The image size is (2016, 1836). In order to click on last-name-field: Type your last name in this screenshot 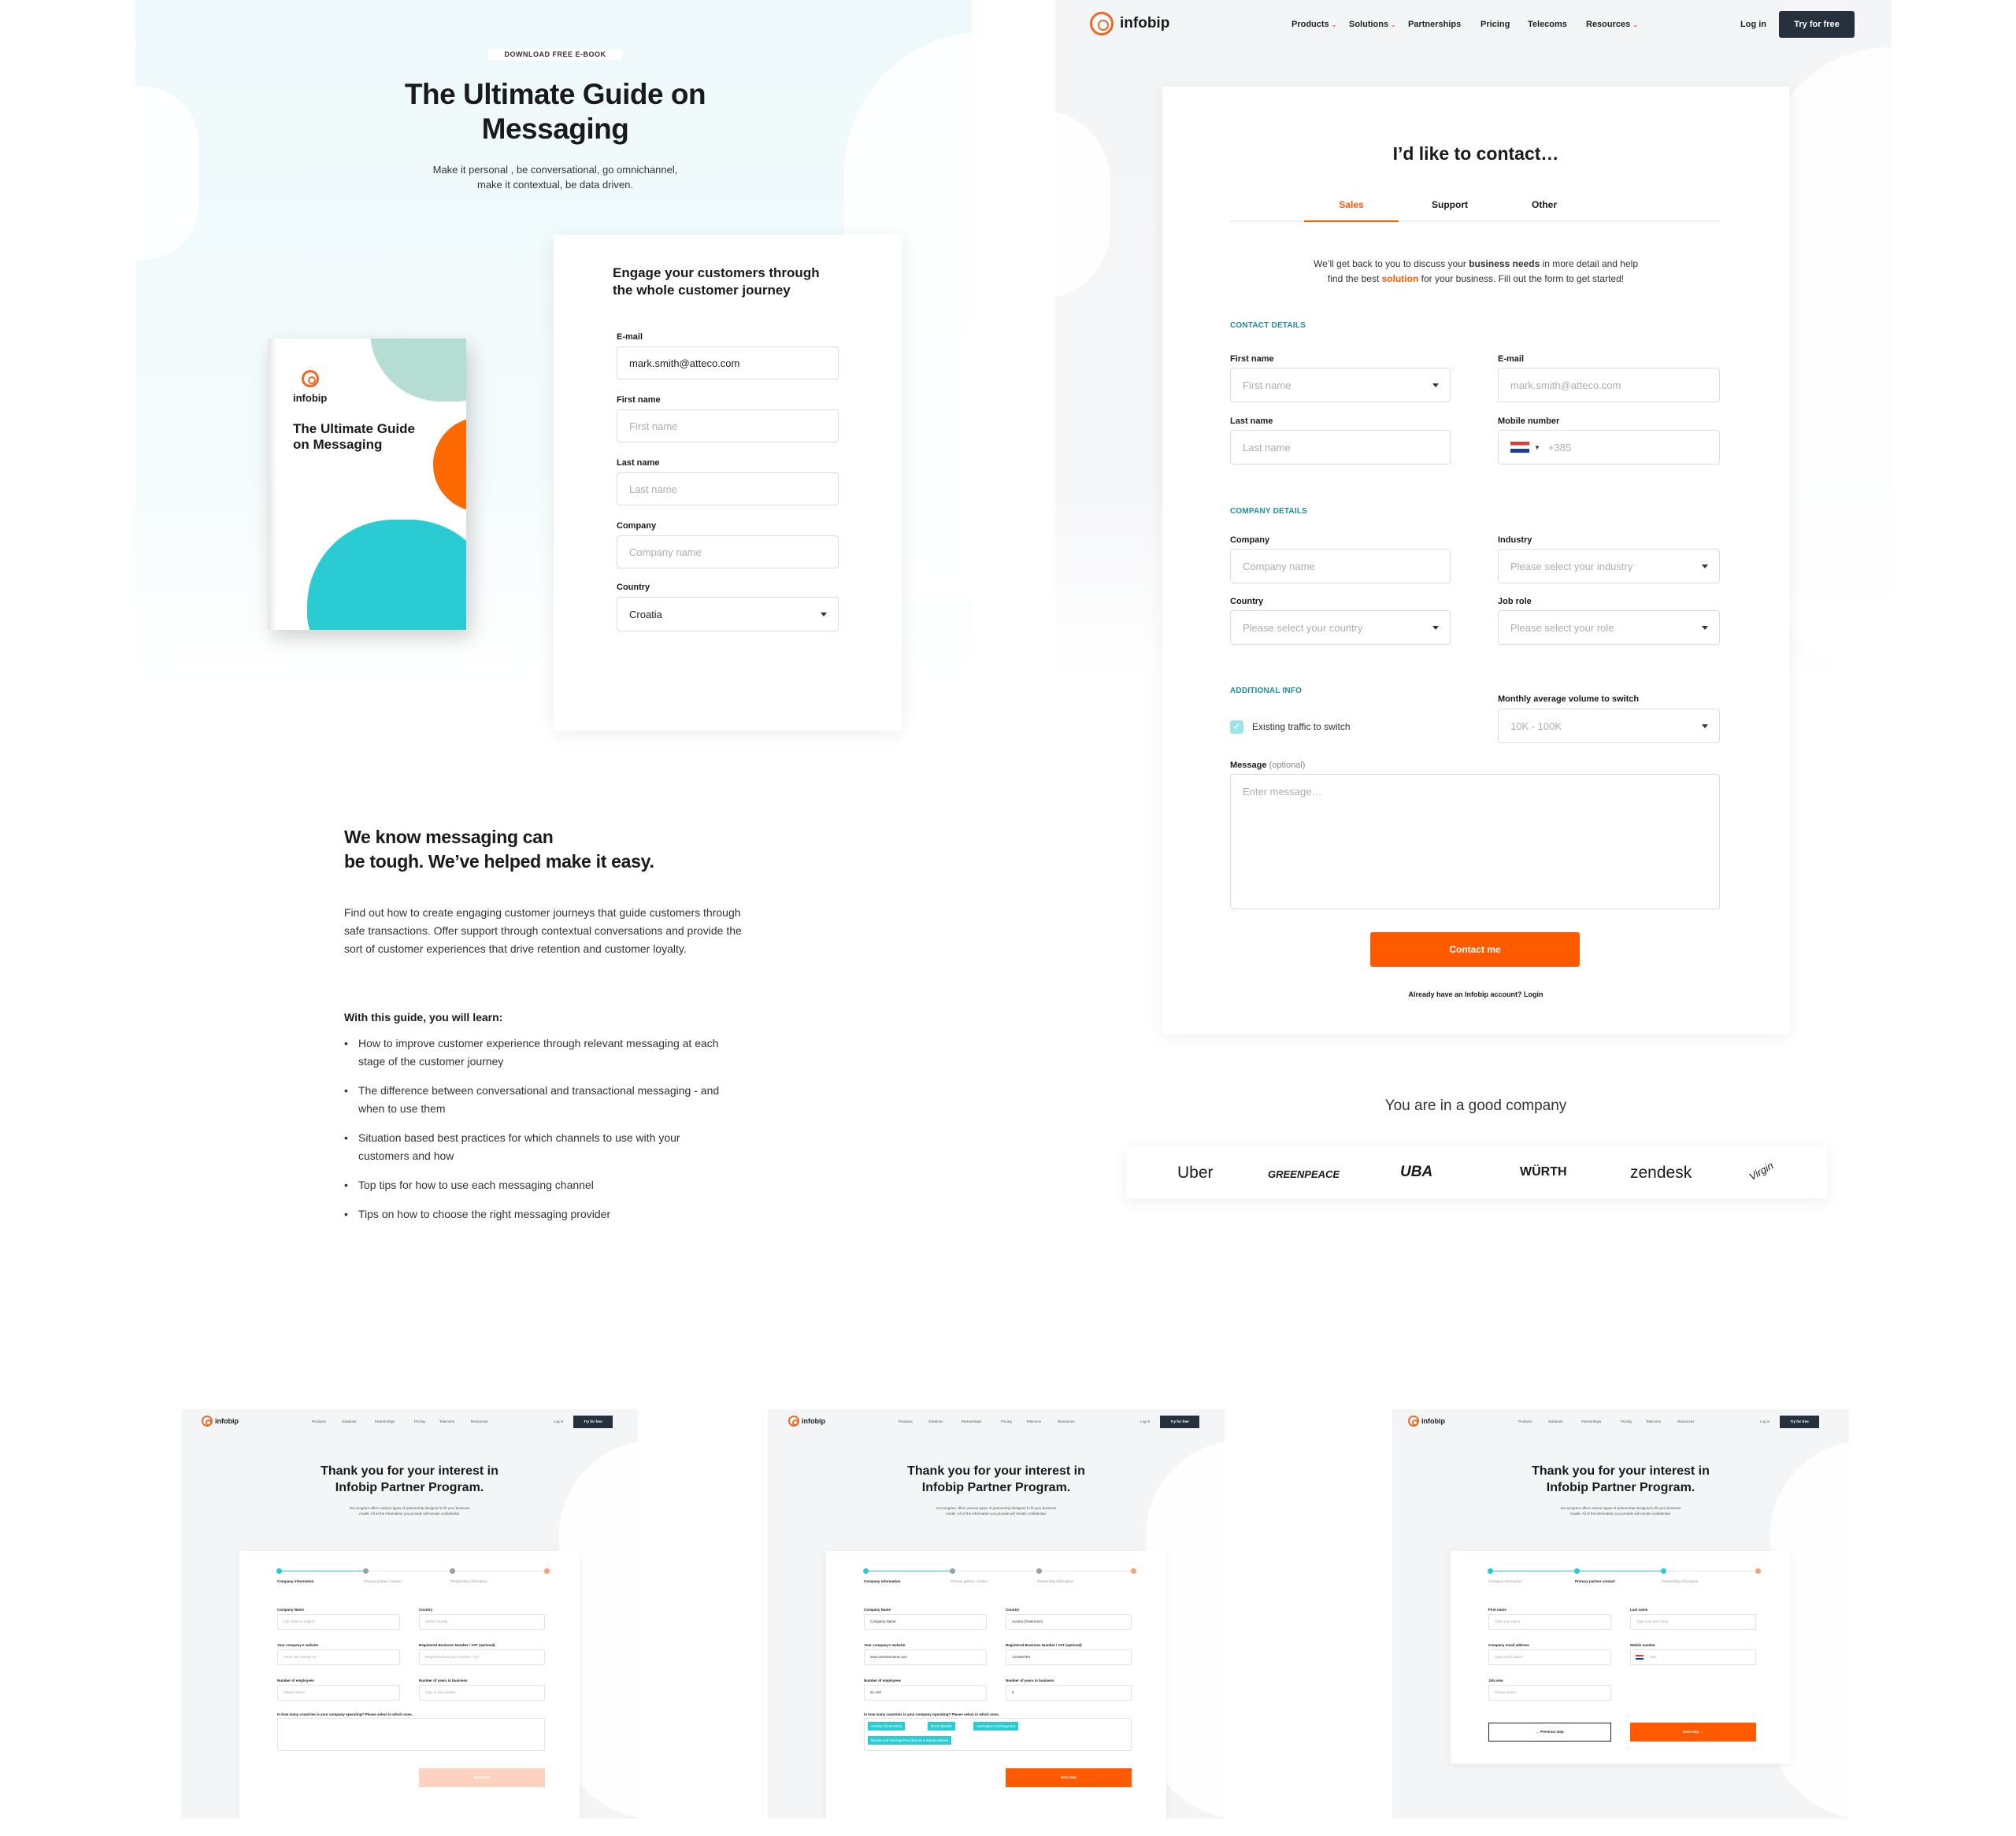, I will do `click(1693, 1622)`.